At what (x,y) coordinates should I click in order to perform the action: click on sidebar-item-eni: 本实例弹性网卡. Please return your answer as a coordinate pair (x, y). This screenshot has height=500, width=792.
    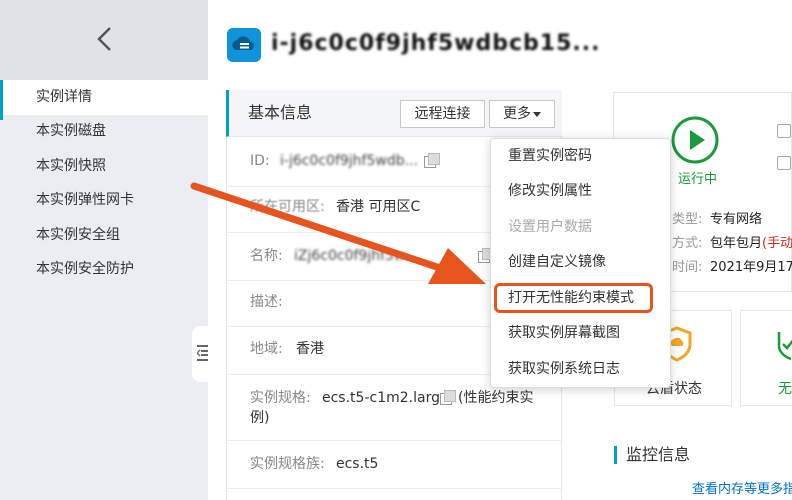
    Looking at the image, I should click on (85, 200).